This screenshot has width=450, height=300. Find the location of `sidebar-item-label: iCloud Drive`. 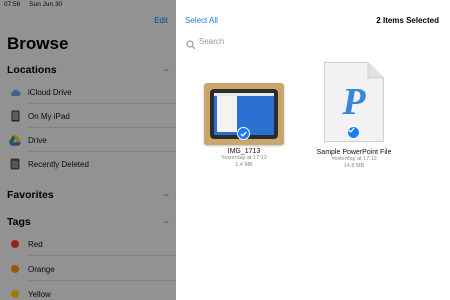

sidebar-item-label: iCloud Drive is located at coordinates (50, 92).